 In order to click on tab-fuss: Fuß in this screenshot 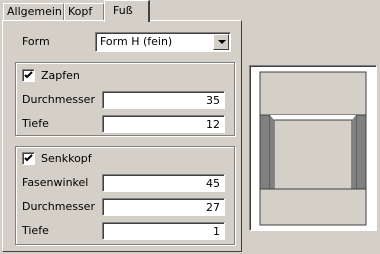, I will do `click(127, 11)`.